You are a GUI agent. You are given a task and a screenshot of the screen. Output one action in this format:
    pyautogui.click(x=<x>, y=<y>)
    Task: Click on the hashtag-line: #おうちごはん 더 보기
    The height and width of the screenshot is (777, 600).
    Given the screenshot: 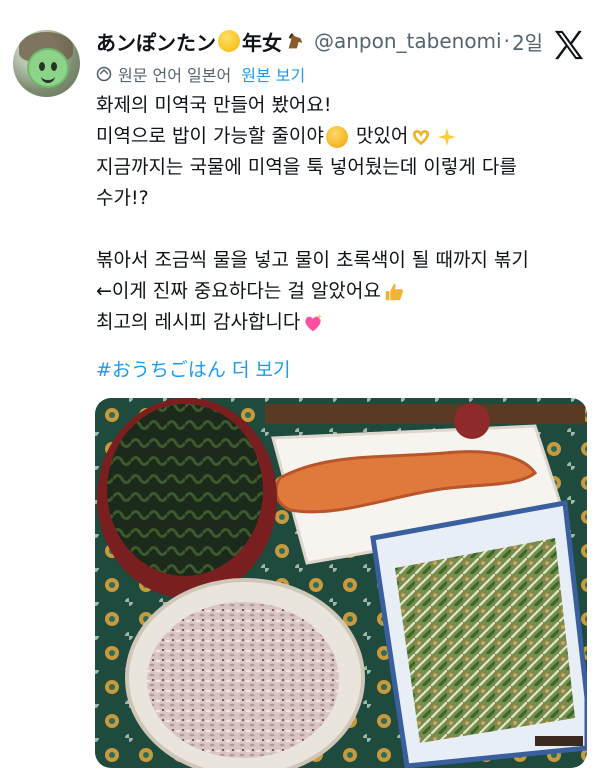 What is the action you would take?
    pyautogui.click(x=193, y=368)
    